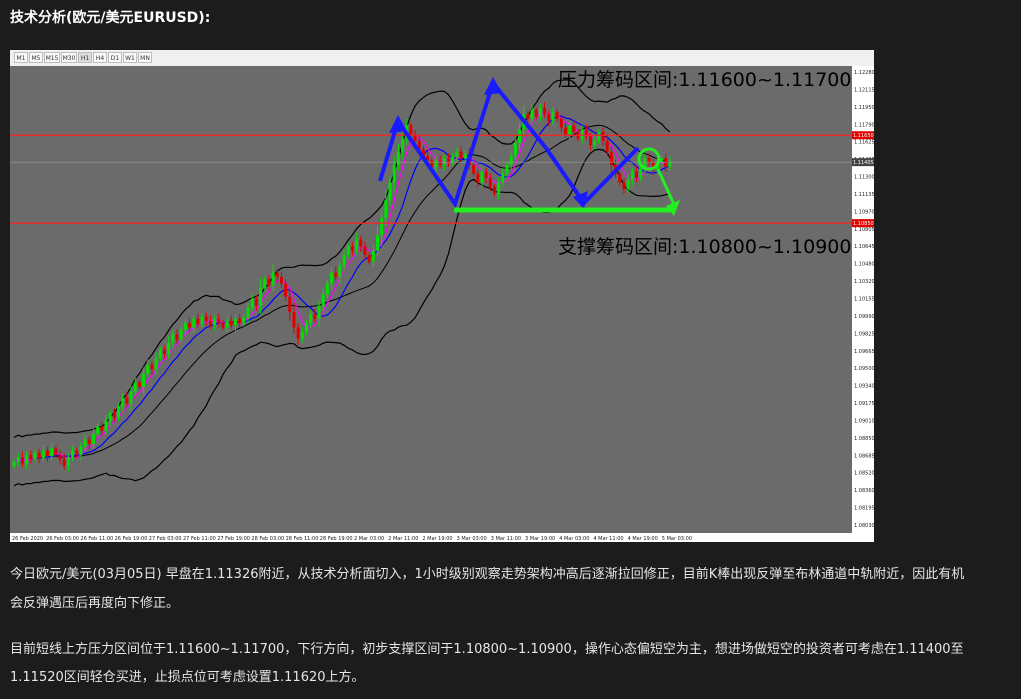 This screenshot has width=1021, height=699. I want to click on time-tick-label: 4 Mar 11:00, so click(608, 539).